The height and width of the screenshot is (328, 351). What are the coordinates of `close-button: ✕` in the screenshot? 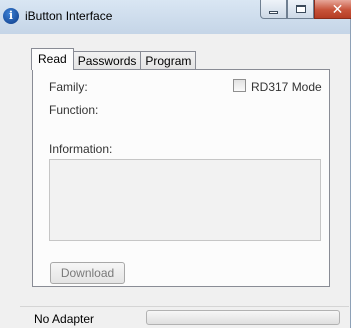 It's located at (332, 9).